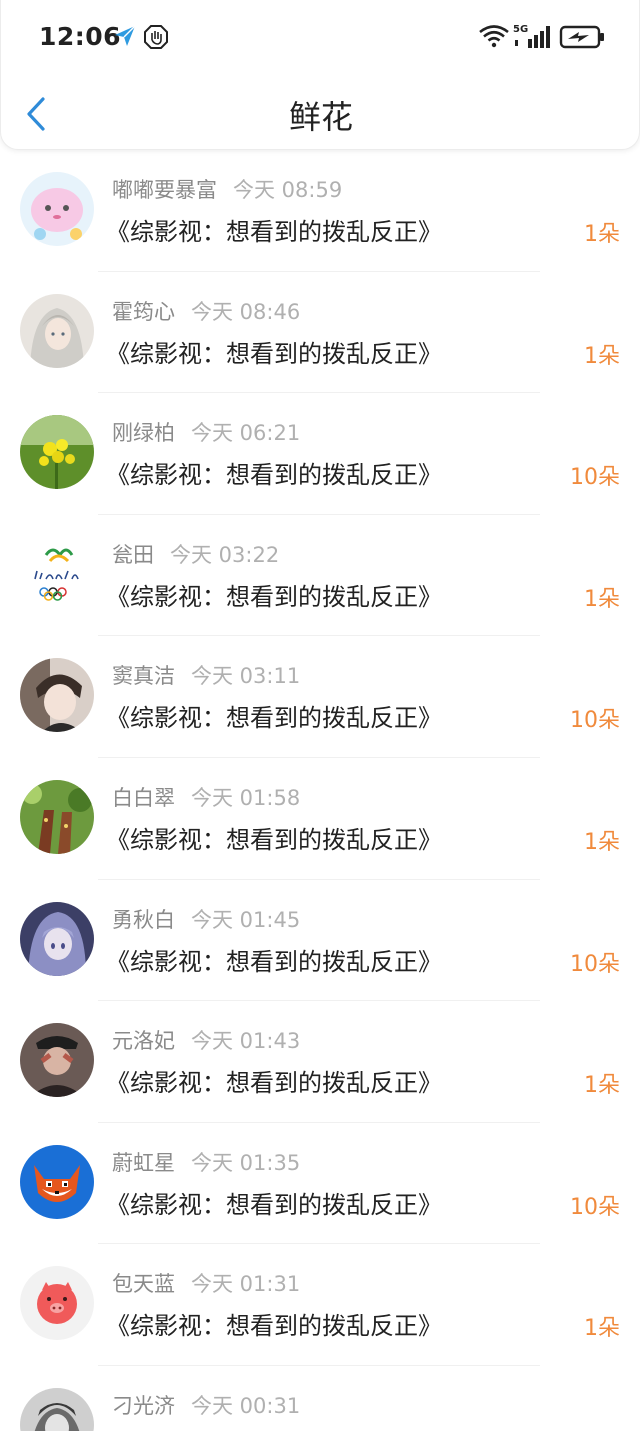 Image resolution: width=640 pixels, height=1431 pixels. I want to click on timestamp: 今天 01:58, so click(246, 797).